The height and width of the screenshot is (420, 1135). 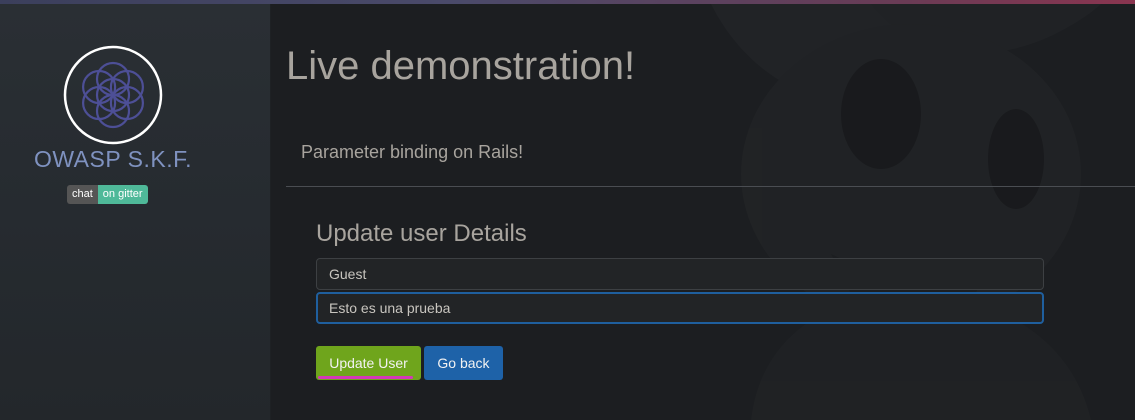 What do you see at coordinates (461, 66) in the screenshot?
I see `page-title: Live demonstration!` at bounding box center [461, 66].